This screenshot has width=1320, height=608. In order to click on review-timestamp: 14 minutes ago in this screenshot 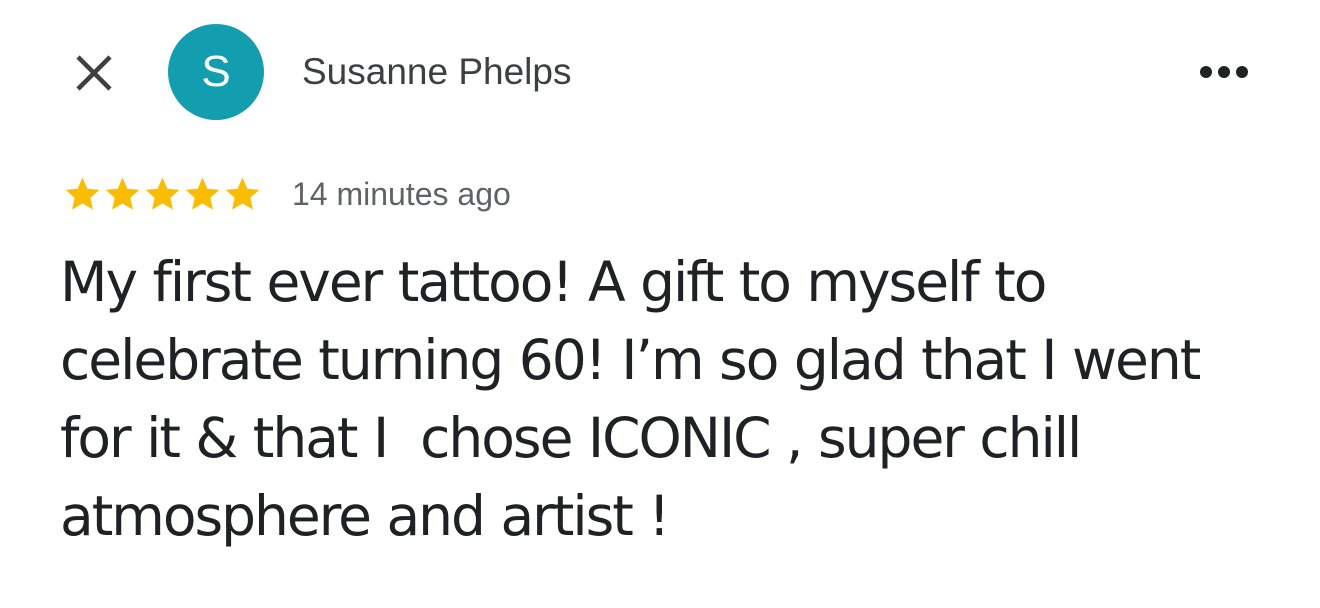, I will do `click(401, 194)`.